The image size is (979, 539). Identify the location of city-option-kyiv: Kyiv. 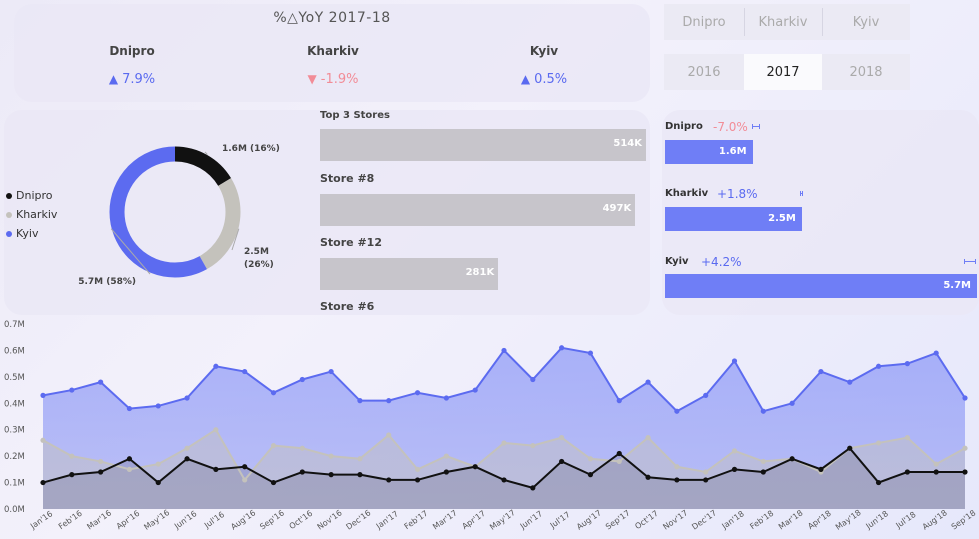
(866, 22).